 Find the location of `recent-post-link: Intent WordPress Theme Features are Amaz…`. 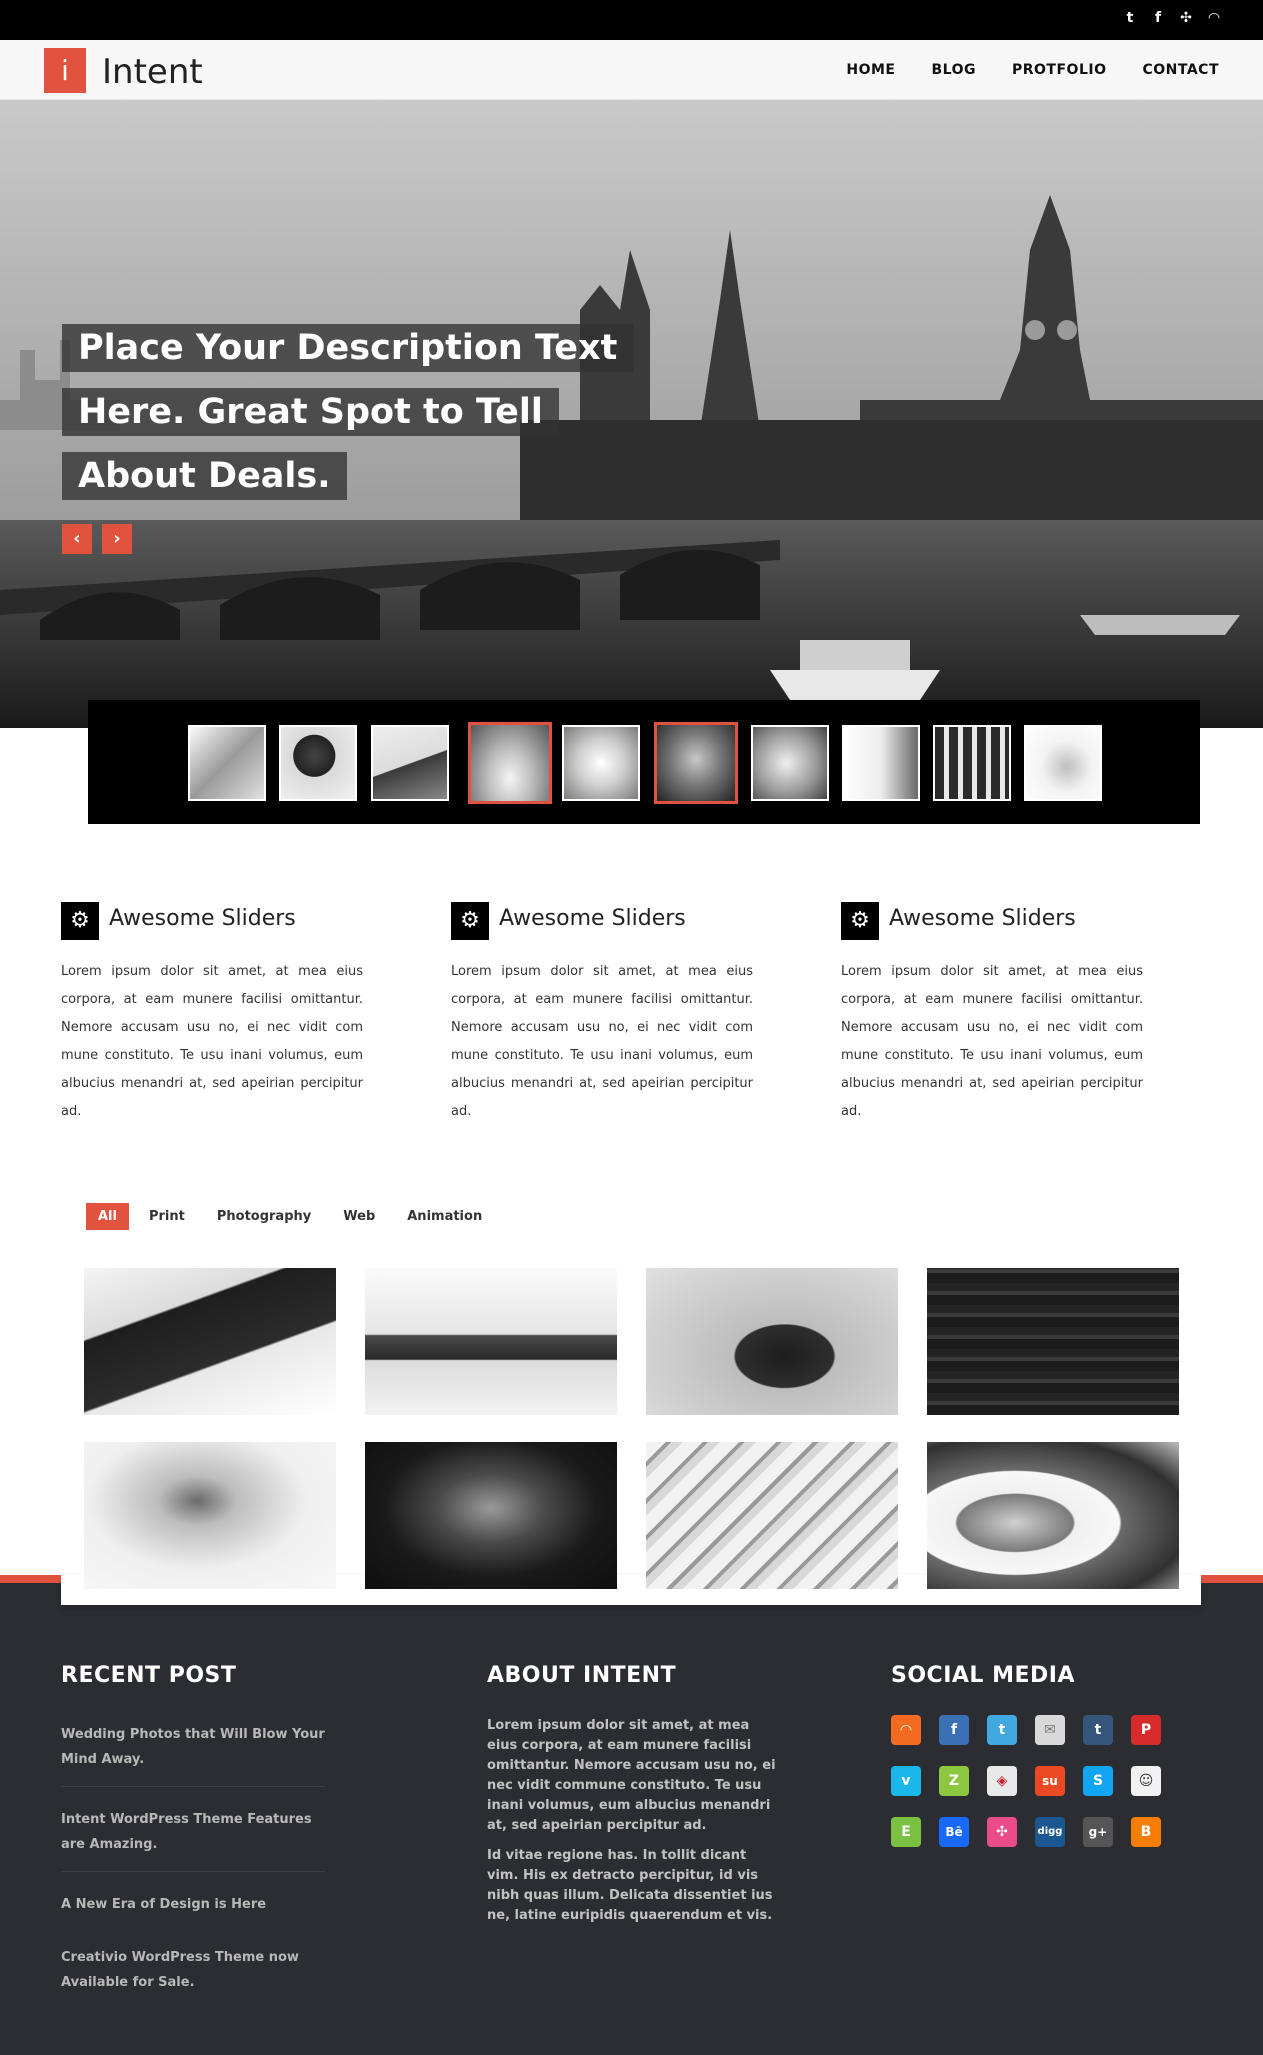

recent-post-link: Intent WordPress Theme Features are Amaz… is located at coordinates (193, 1836).